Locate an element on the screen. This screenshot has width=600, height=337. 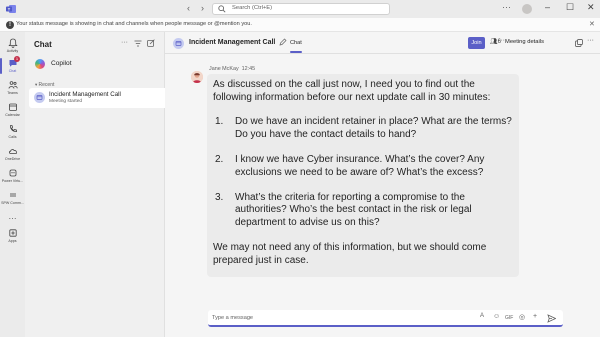
search-box: Search (Ctrl+E) is located at coordinates (301, 9).